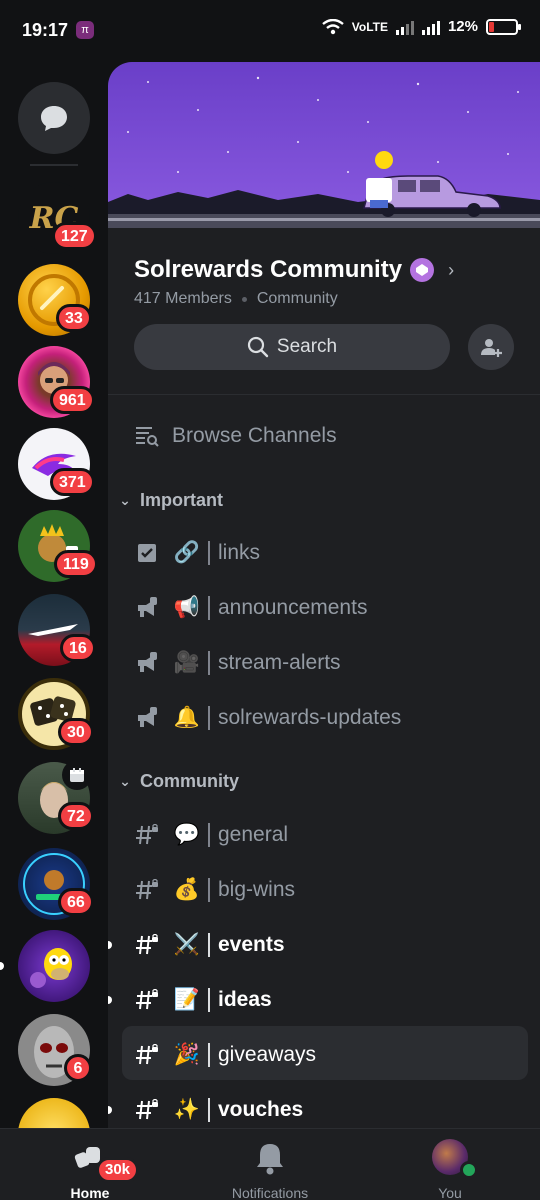 Image resolution: width=540 pixels, height=1200 pixels. What do you see at coordinates (491, 347) in the screenshot?
I see `invite-members-button` at bounding box center [491, 347].